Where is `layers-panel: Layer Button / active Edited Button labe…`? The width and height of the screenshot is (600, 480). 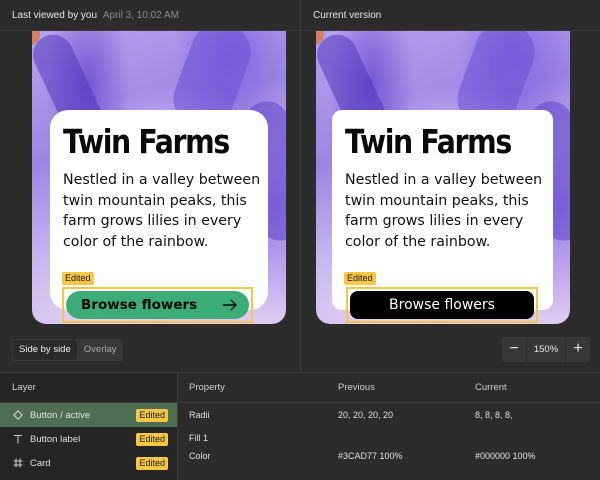
layers-panel: Layer Button / active Edited Button labe… is located at coordinates (89, 426).